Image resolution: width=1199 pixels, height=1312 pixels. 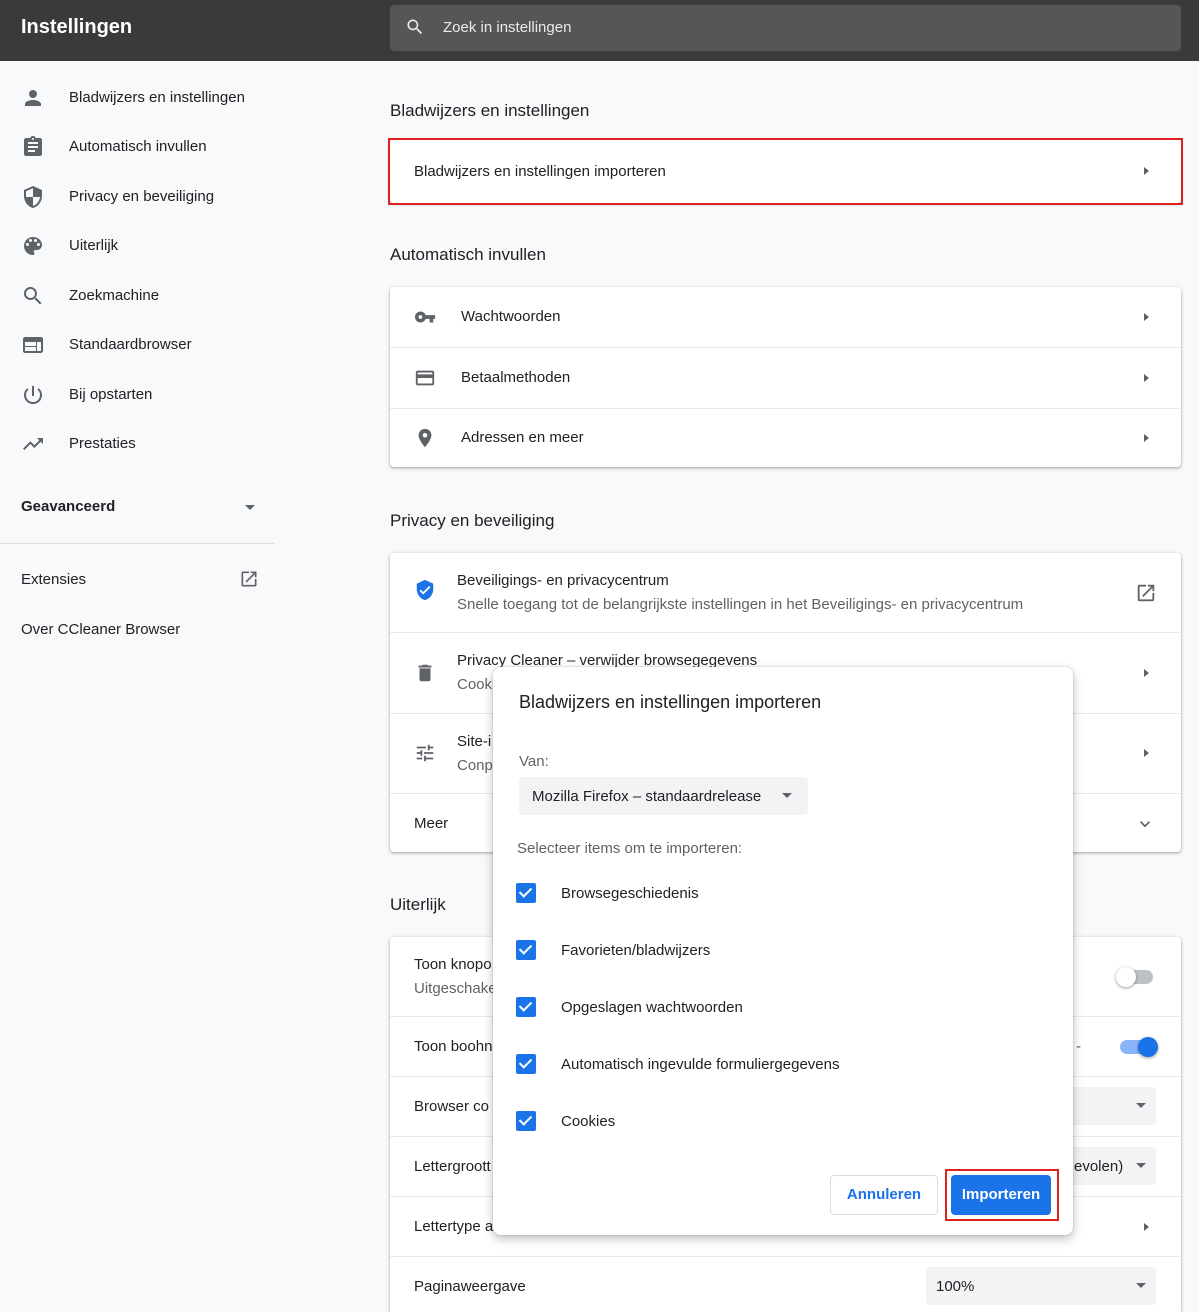 I want to click on sidebar-item-default-browser: Standaardbrowser, so click(x=137, y=345).